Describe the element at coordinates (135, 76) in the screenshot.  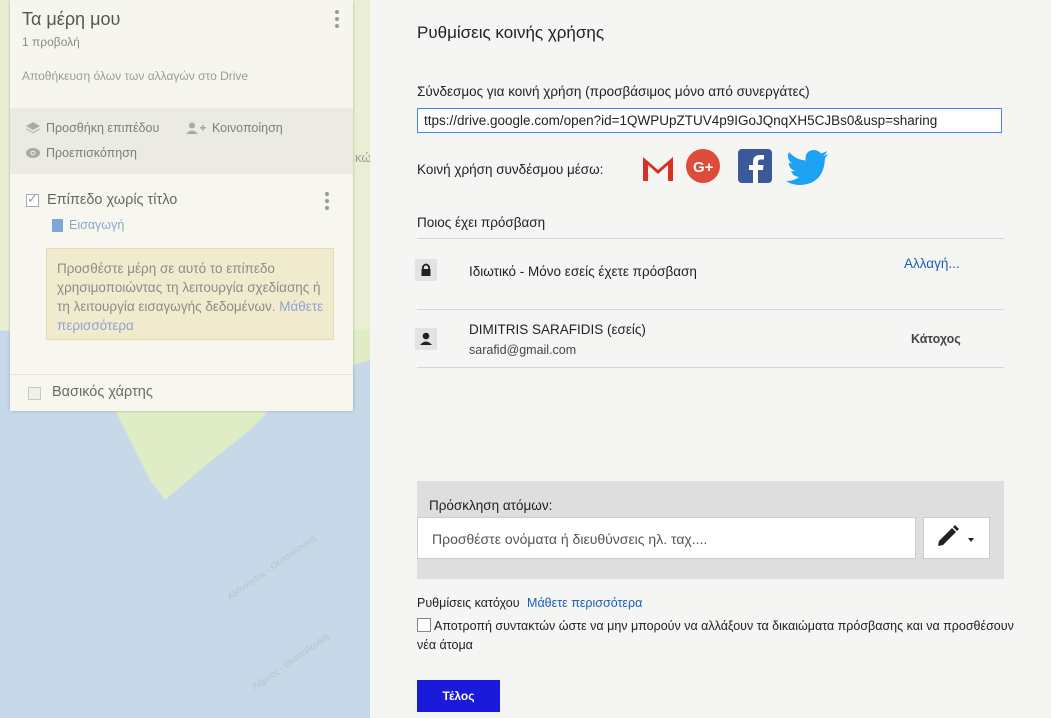
I see `save-status: Αποθήκευση όλων των αλλαγών στο Drive` at that location.